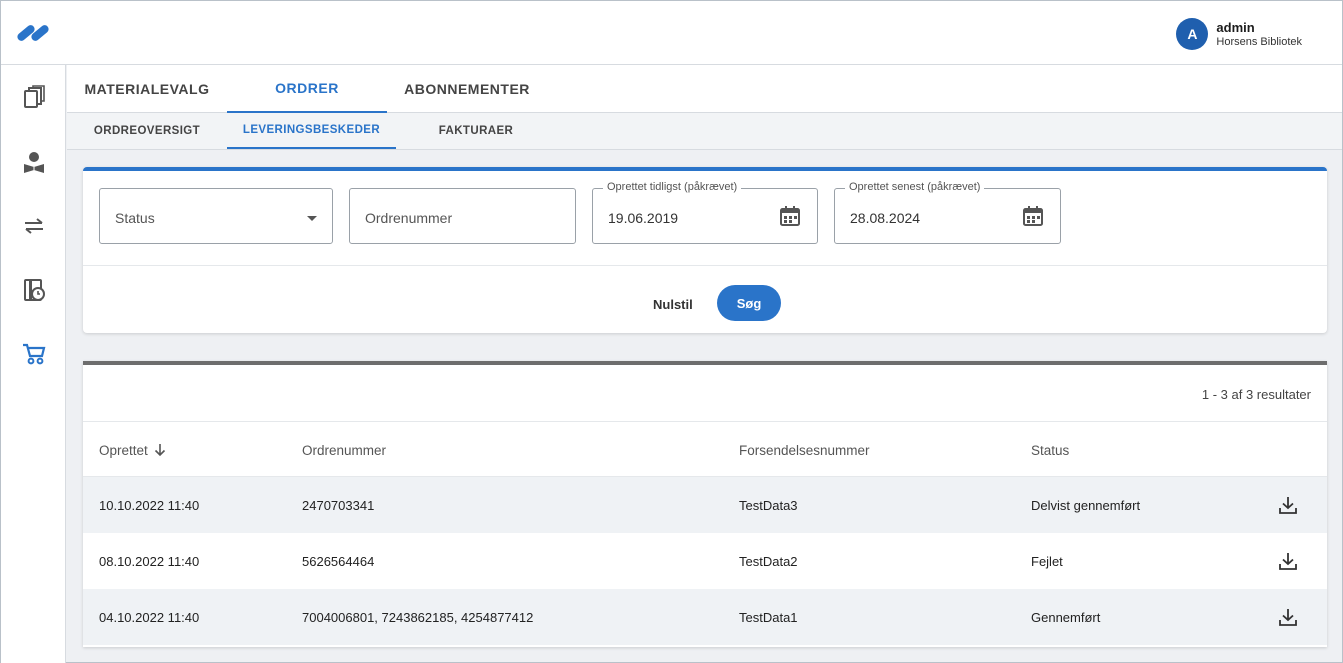 This screenshot has height=663, width=1343. Describe the element at coordinates (704, 89) in the screenshot. I see `primary-tabs: MATERIALEVALG ORDRER ABONNEMENTER` at that location.